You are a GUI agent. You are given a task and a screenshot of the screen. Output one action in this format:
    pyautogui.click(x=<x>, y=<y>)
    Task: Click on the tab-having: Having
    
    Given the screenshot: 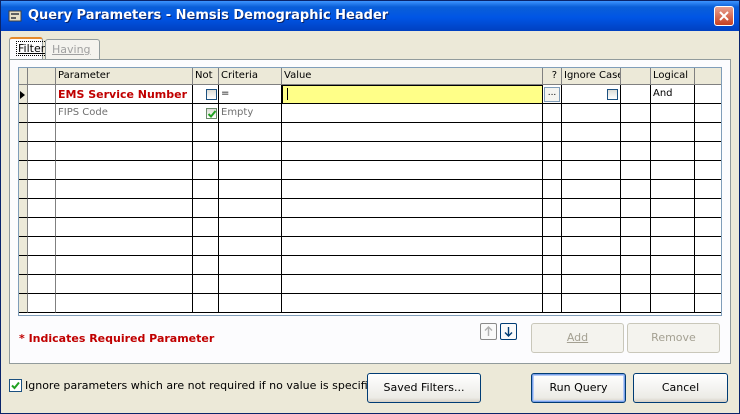 What is the action you would take?
    pyautogui.click(x=72, y=49)
    